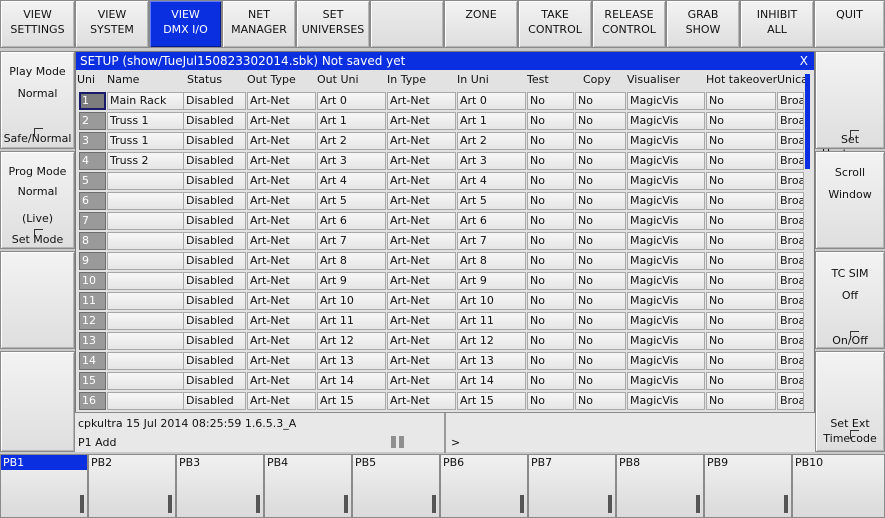 The image size is (885, 518). Describe the element at coordinates (351, 181) in the screenshot. I see `cell-out-uni: Art 4` at that location.